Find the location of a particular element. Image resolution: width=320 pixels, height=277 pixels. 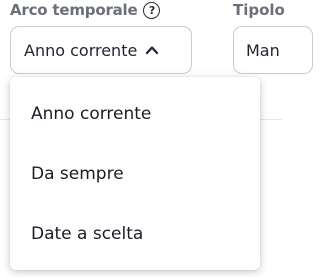

type-select: Man is located at coordinates (273, 50).